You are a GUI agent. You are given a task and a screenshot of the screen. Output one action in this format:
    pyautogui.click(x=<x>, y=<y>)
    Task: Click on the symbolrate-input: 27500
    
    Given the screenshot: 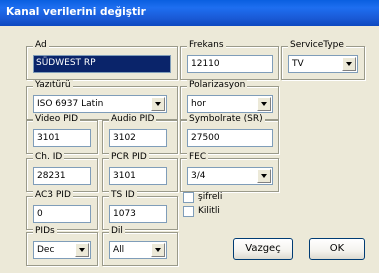 What is the action you would take?
    pyautogui.click(x=230, y=138)
    